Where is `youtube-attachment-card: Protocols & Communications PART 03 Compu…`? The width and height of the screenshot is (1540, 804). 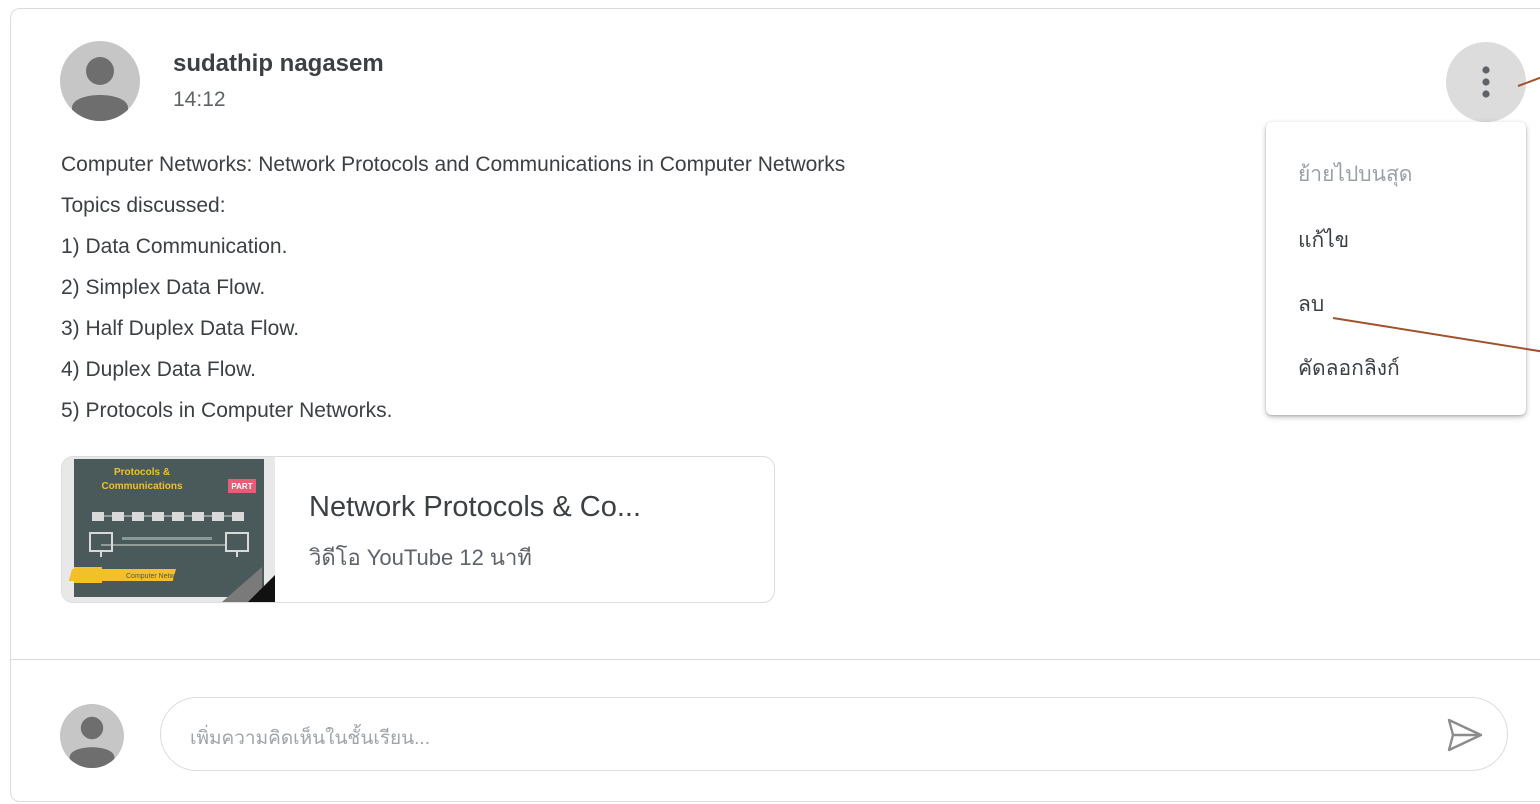 youtube-attachment-card: Protocols & Communications PART 03 Compu… is located at coordinates (418, 529).